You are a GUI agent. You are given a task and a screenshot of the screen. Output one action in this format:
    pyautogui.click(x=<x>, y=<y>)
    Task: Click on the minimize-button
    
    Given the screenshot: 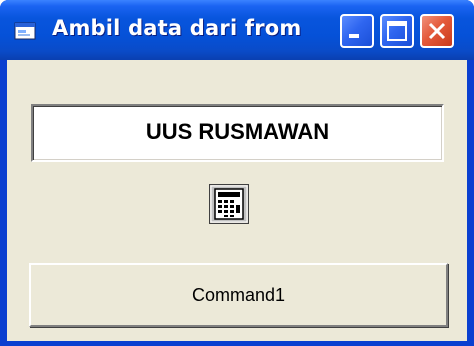 What is the action you would take?
    pyautogui.click(x=357, y=31)
    